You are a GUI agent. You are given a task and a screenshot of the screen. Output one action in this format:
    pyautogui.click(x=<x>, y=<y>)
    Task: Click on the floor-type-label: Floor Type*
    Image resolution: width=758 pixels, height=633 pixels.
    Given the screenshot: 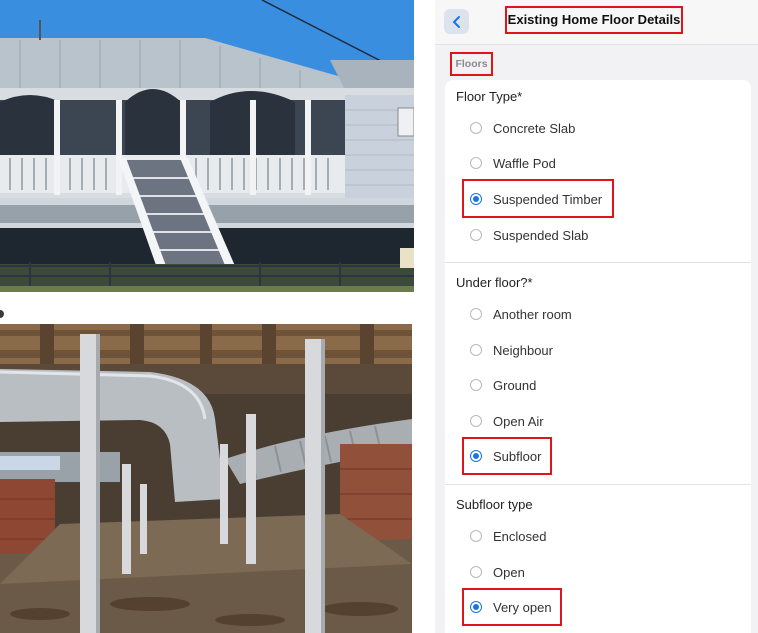 What is the action you would take?
    pyautogui.click(x=489, y=96)
    